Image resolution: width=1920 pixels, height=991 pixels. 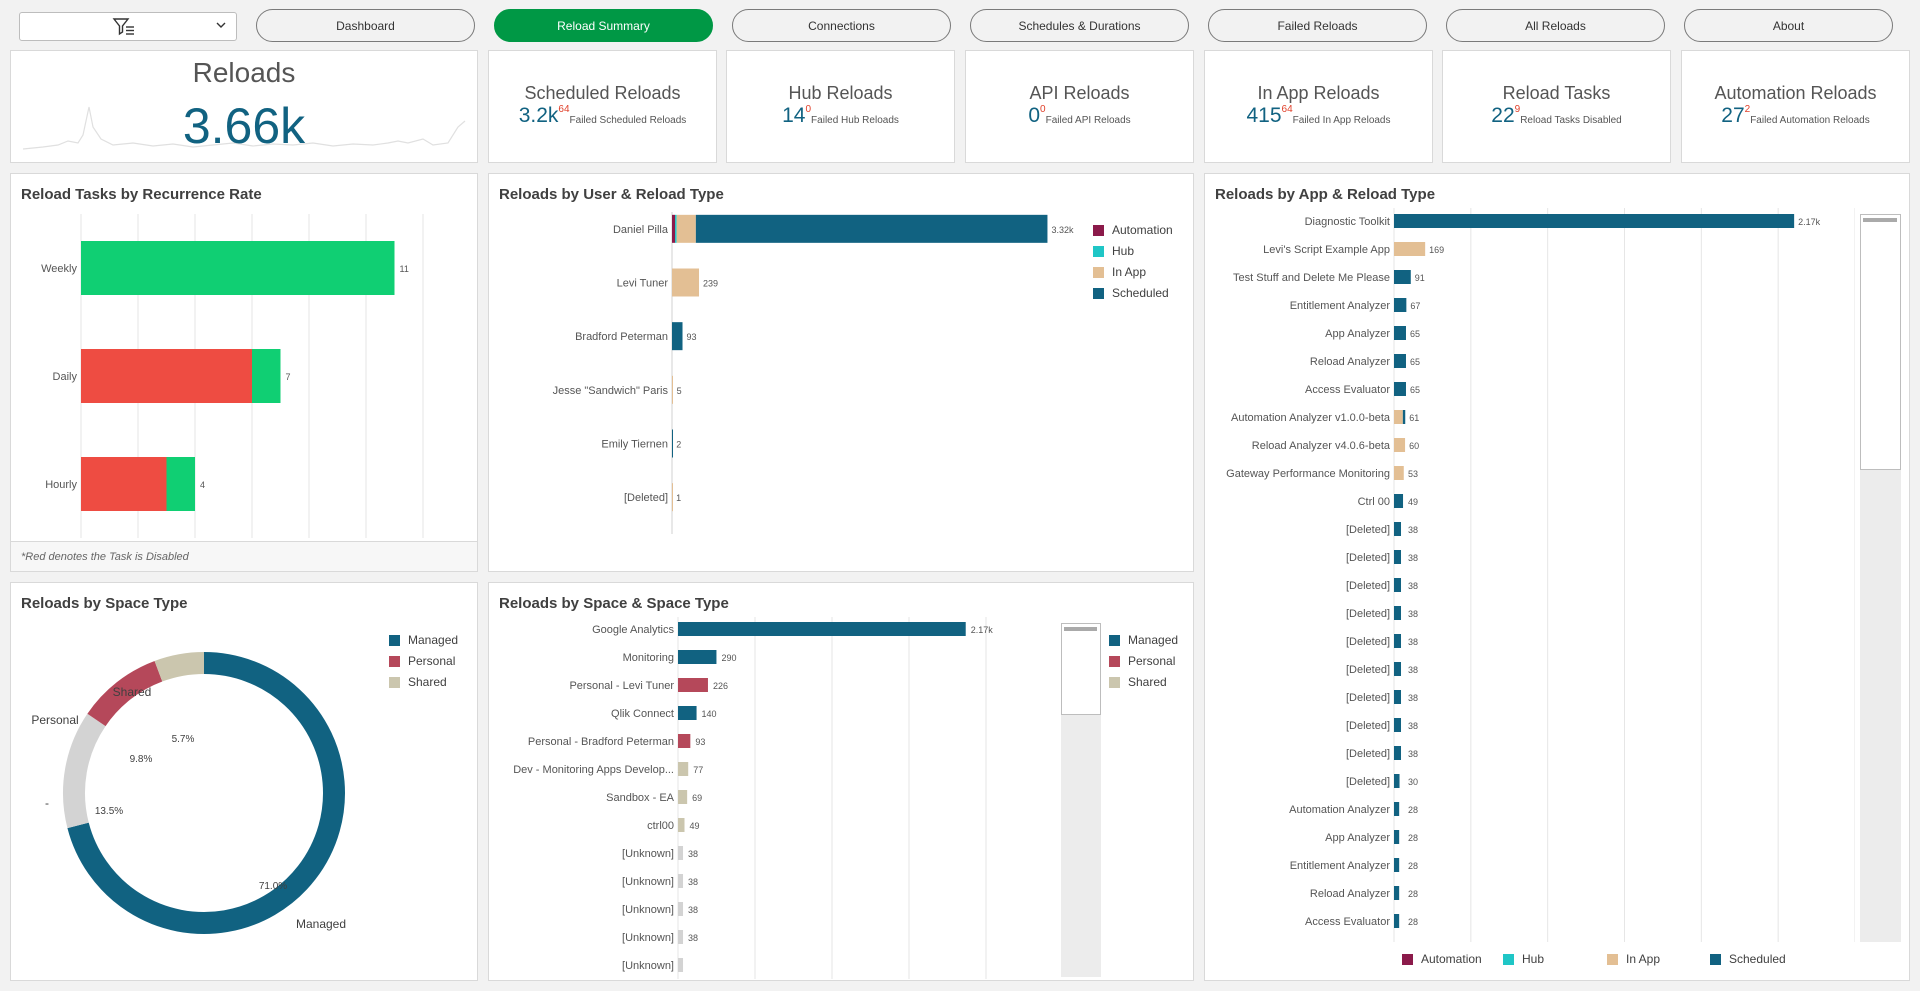 What do you see at coordinates (1571, 120) in the screenshot?
I see `kpi-tasks-sub: Reload Tasks Disabled` at bounding box center [1571, 120].